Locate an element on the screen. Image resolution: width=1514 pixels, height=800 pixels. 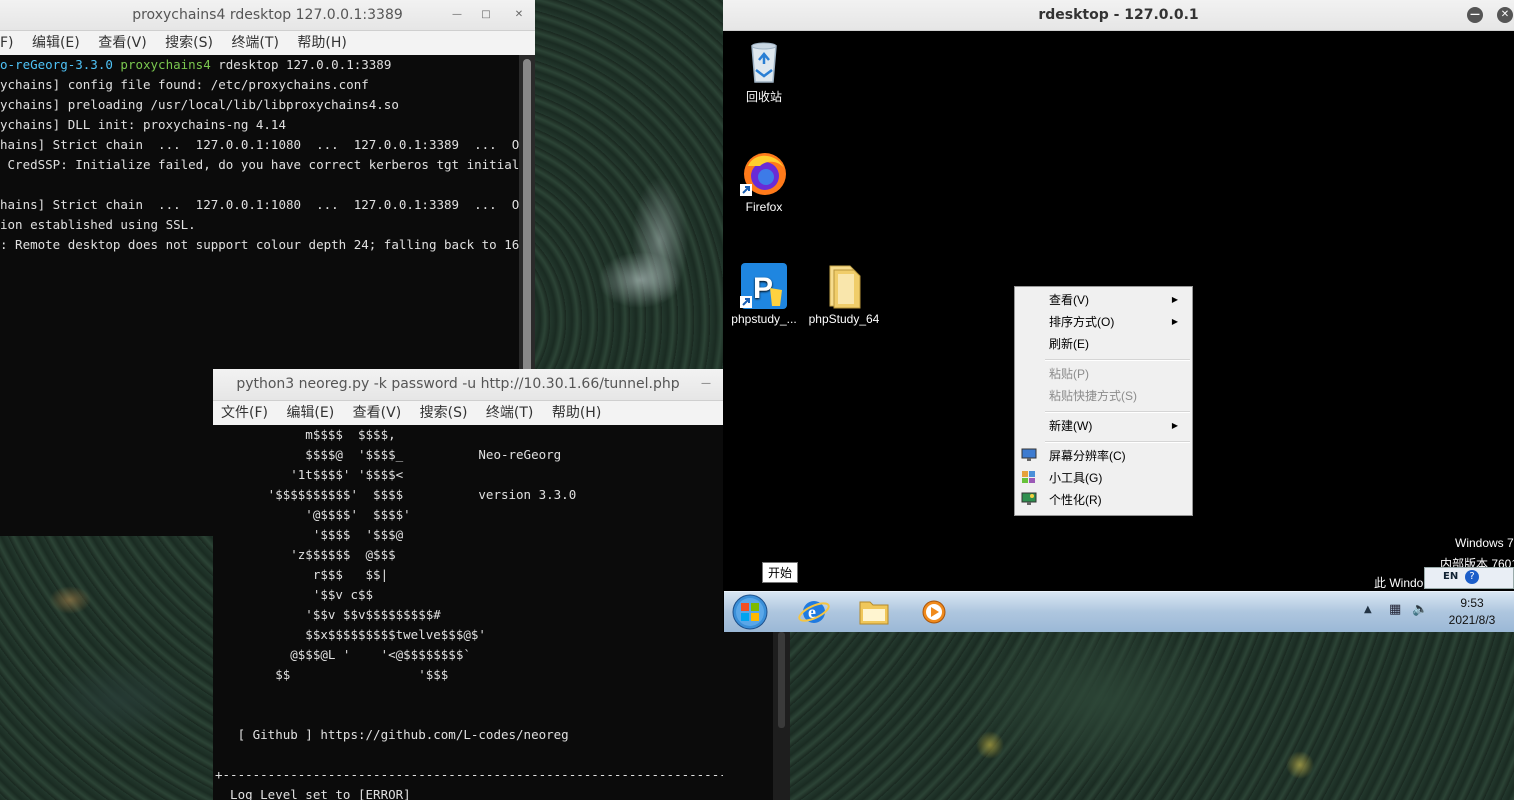
prompt-dir: o-reGeorg-3.3.0 is located at coordinates (56, 64).